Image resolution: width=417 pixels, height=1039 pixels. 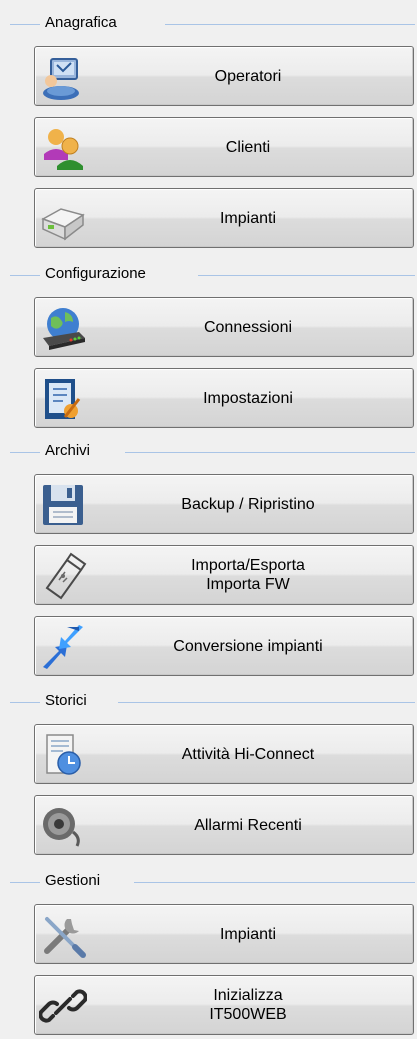 I want to click on gestioni-impianti-label: Impianti, so click(x=248, y=934).